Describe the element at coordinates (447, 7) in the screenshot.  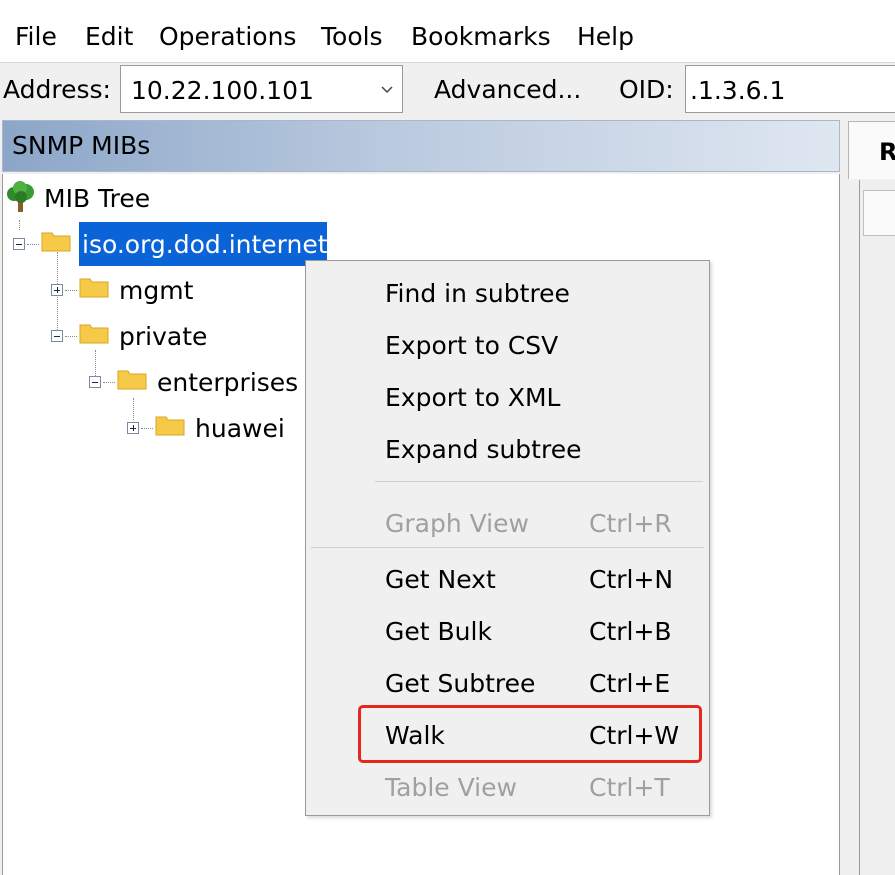
I see `title-bar` at that location.